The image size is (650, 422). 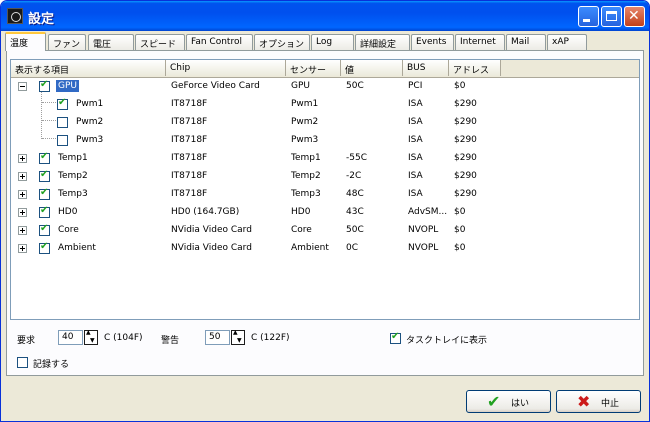 I want to click on row-value: 0C, so click(x=352, y=248).